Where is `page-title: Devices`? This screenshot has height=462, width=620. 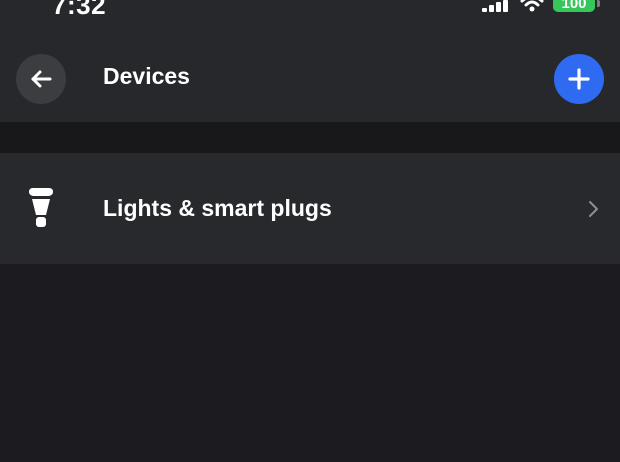 page-title: Devices is located at coordinates (146, 76).